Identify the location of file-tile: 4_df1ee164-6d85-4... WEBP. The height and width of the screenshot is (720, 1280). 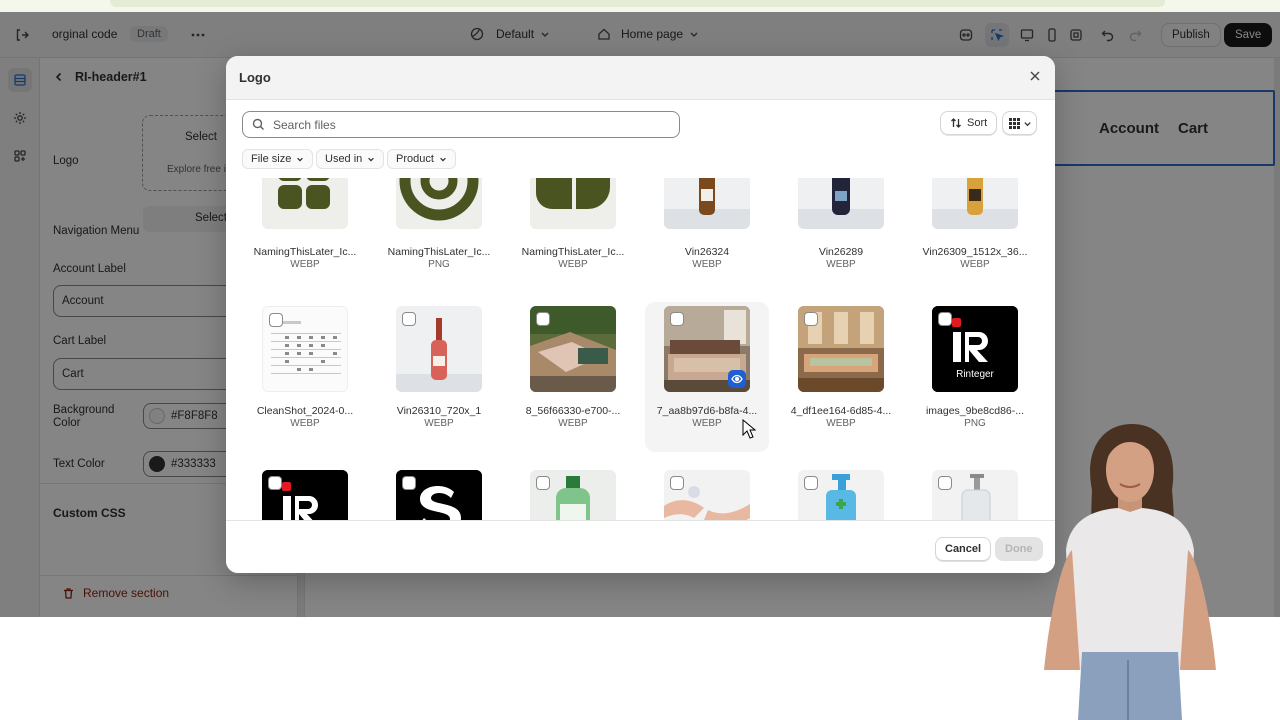
(841, 377).